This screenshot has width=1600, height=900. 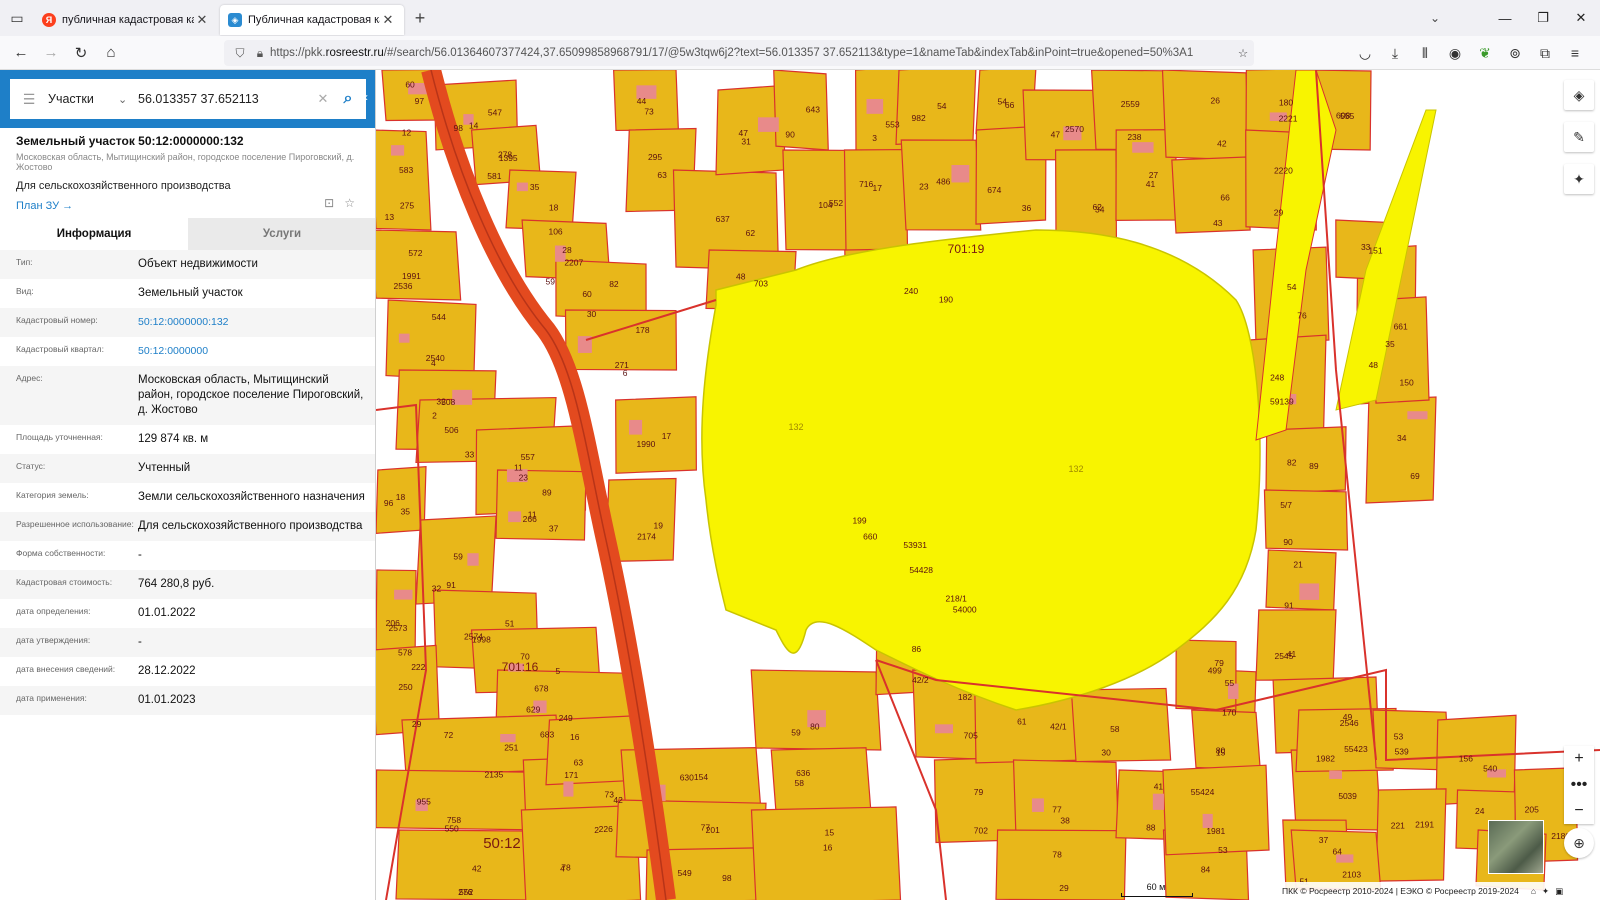 I want to click on parcel-number-label: 42, so click(x=477, y=869).